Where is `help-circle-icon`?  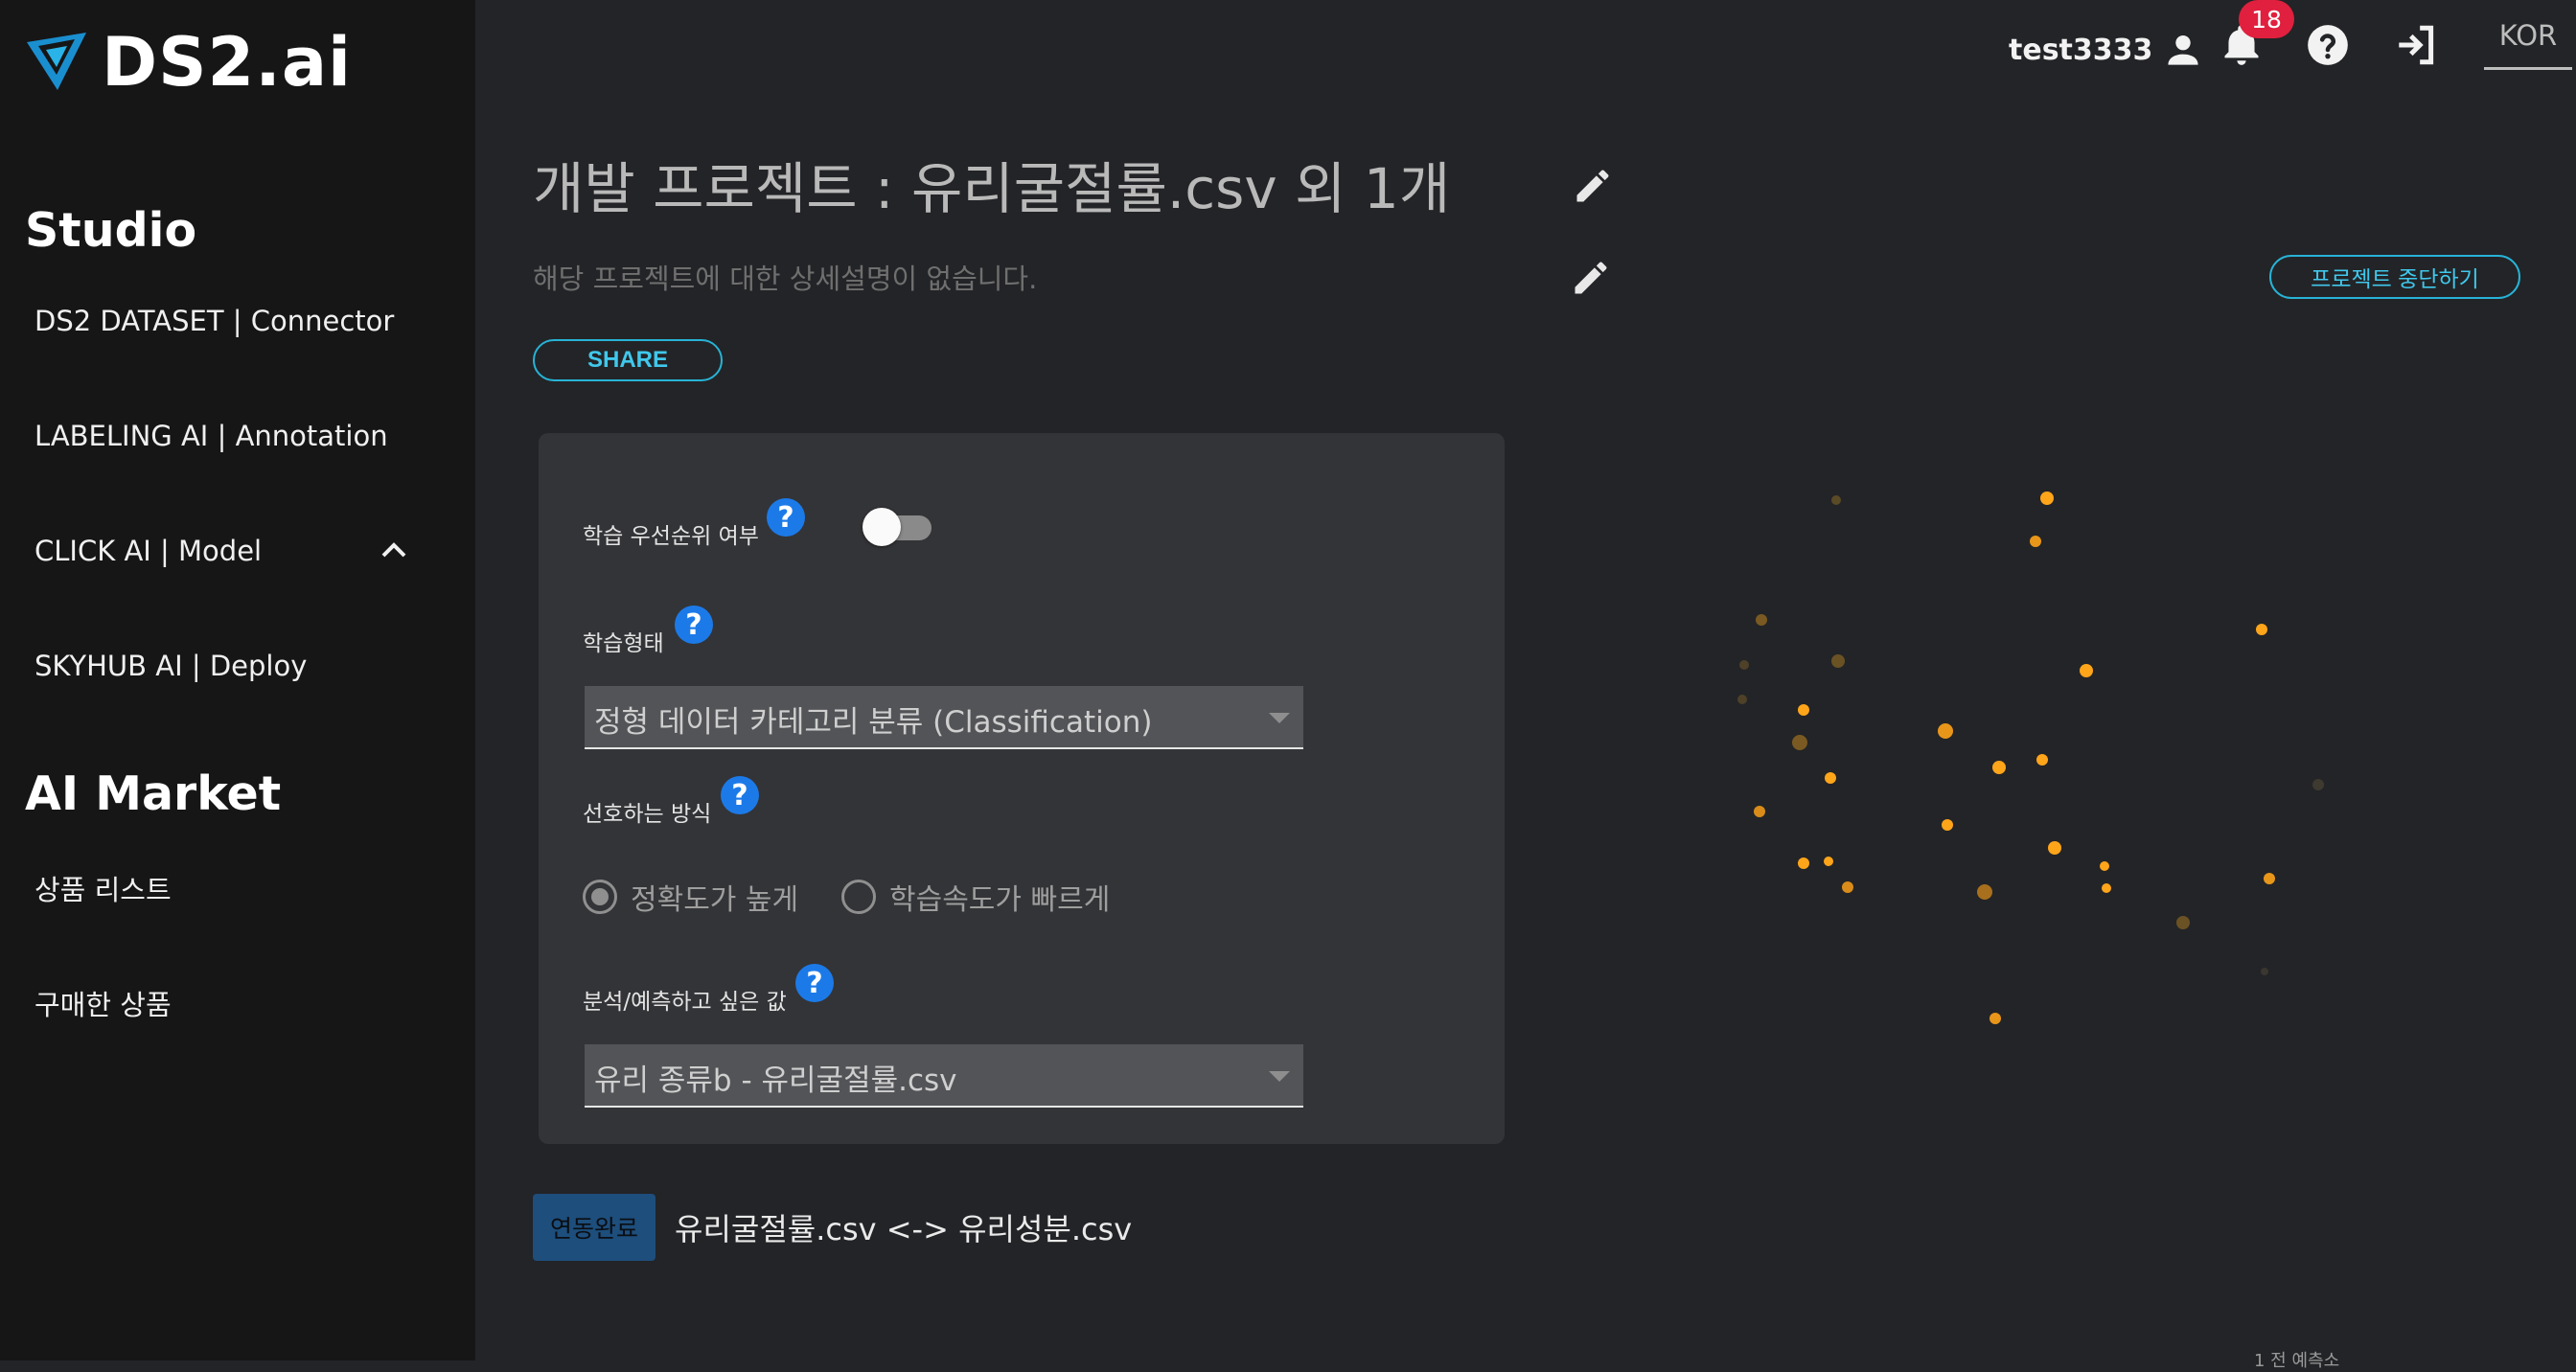 help-circle-icon is located at coordinates (2328, 45).